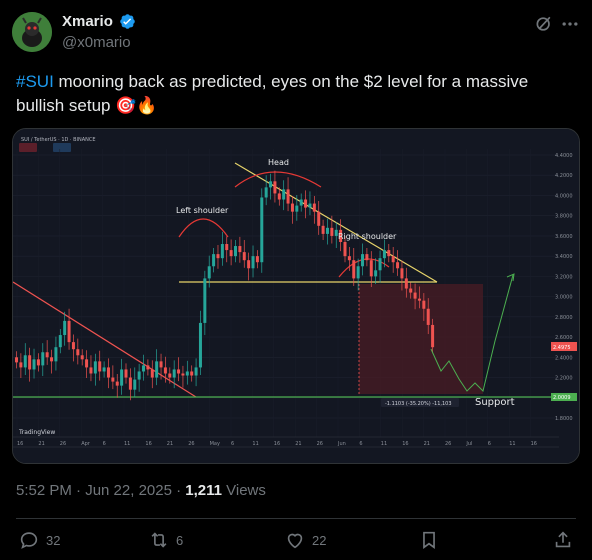  Describe the element at coordinates (295, 541) in the screenshot. I see `heart-icon` at that location.